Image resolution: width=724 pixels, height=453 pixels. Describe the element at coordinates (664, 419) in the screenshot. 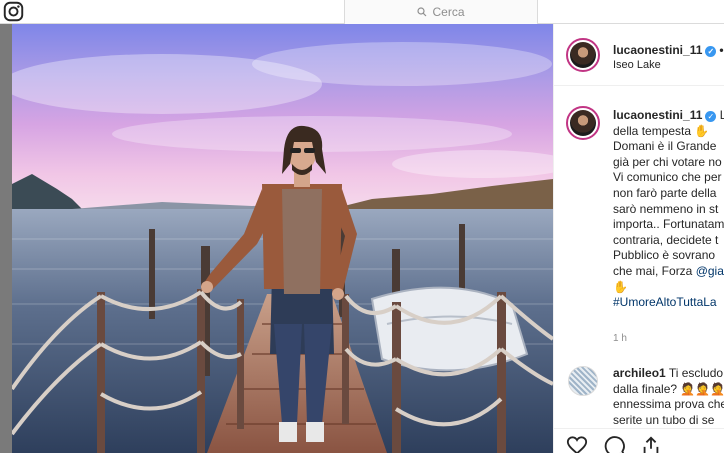

I see `comment-line: serite un tubo di se` at that location.